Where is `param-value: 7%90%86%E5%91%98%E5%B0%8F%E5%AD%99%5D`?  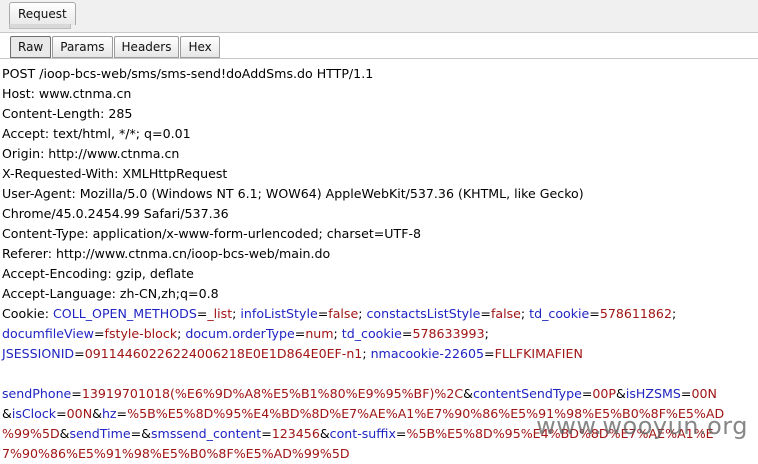
param-value: 7%90%86%E5%91%98%E5%B0%8F%E5%AD%99%5D is located at coordinates (176, 453).